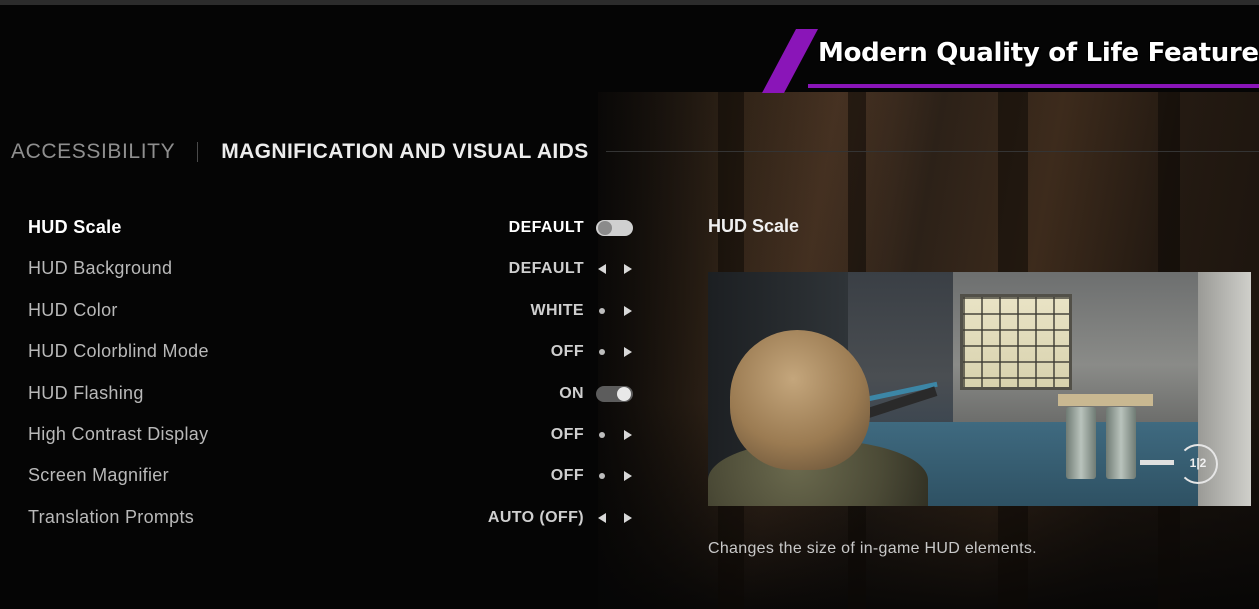 The image size is (1259, 609). What do you see at coordinates (86, 392) in the screenshot?
I see `setting-label: HUD Flashing` at bounding box center [86, 392].